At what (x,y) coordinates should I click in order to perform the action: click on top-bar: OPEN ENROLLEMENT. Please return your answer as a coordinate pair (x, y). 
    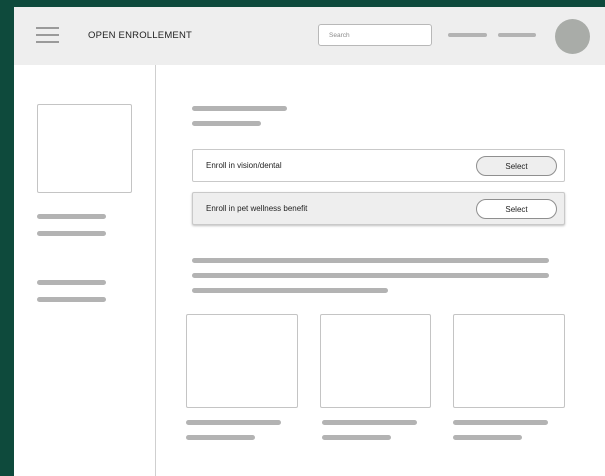
    Looking at the image, I should click on (309, 36).